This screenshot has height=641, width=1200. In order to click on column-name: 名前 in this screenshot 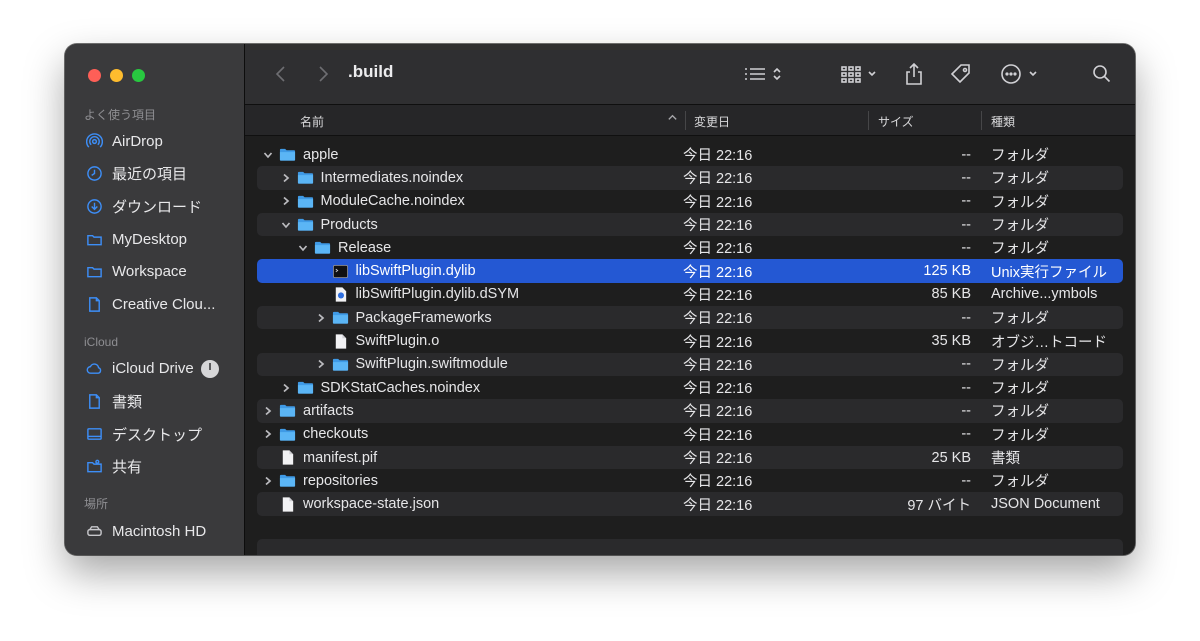, I will do `click(312, 121)`.